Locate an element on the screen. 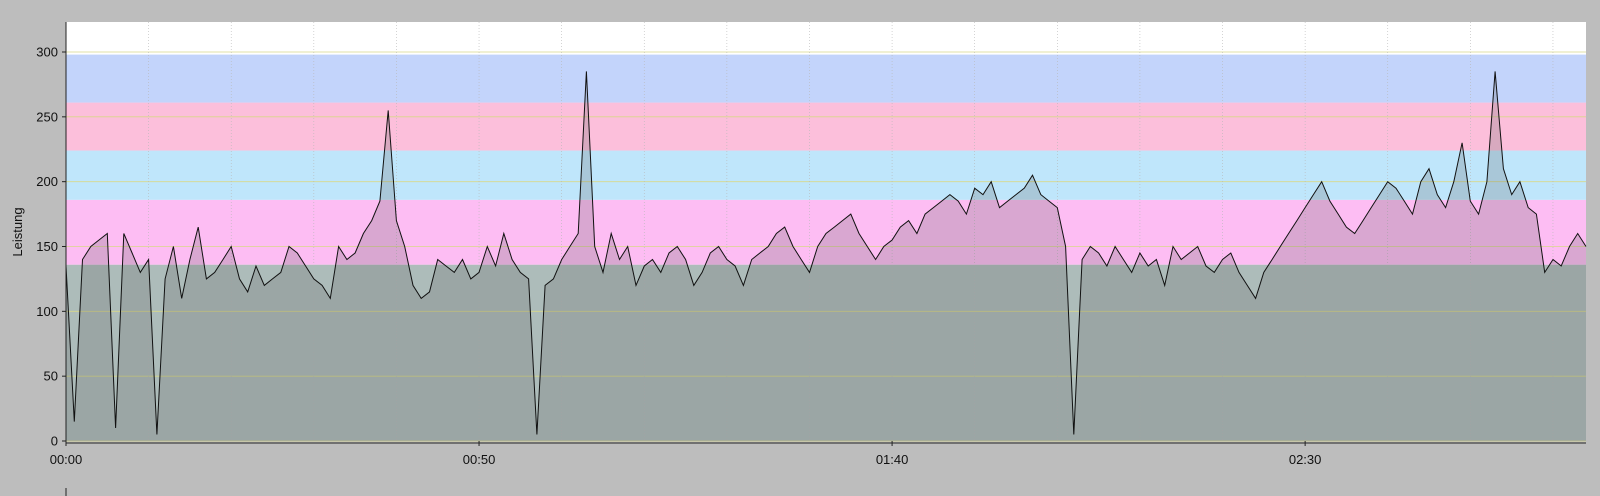 This screenshot has height=496, width=1600. y-ticks: 0 50 100 150 200 250 300 is located at coordinates (51, 247).